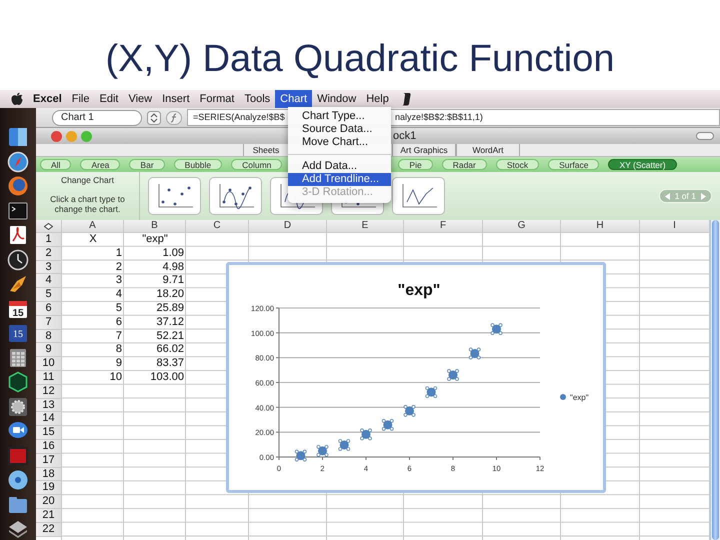  Describe the element at coordinates (118, 253) in the screenshot. I see `table-cell-text: 1` at that location.